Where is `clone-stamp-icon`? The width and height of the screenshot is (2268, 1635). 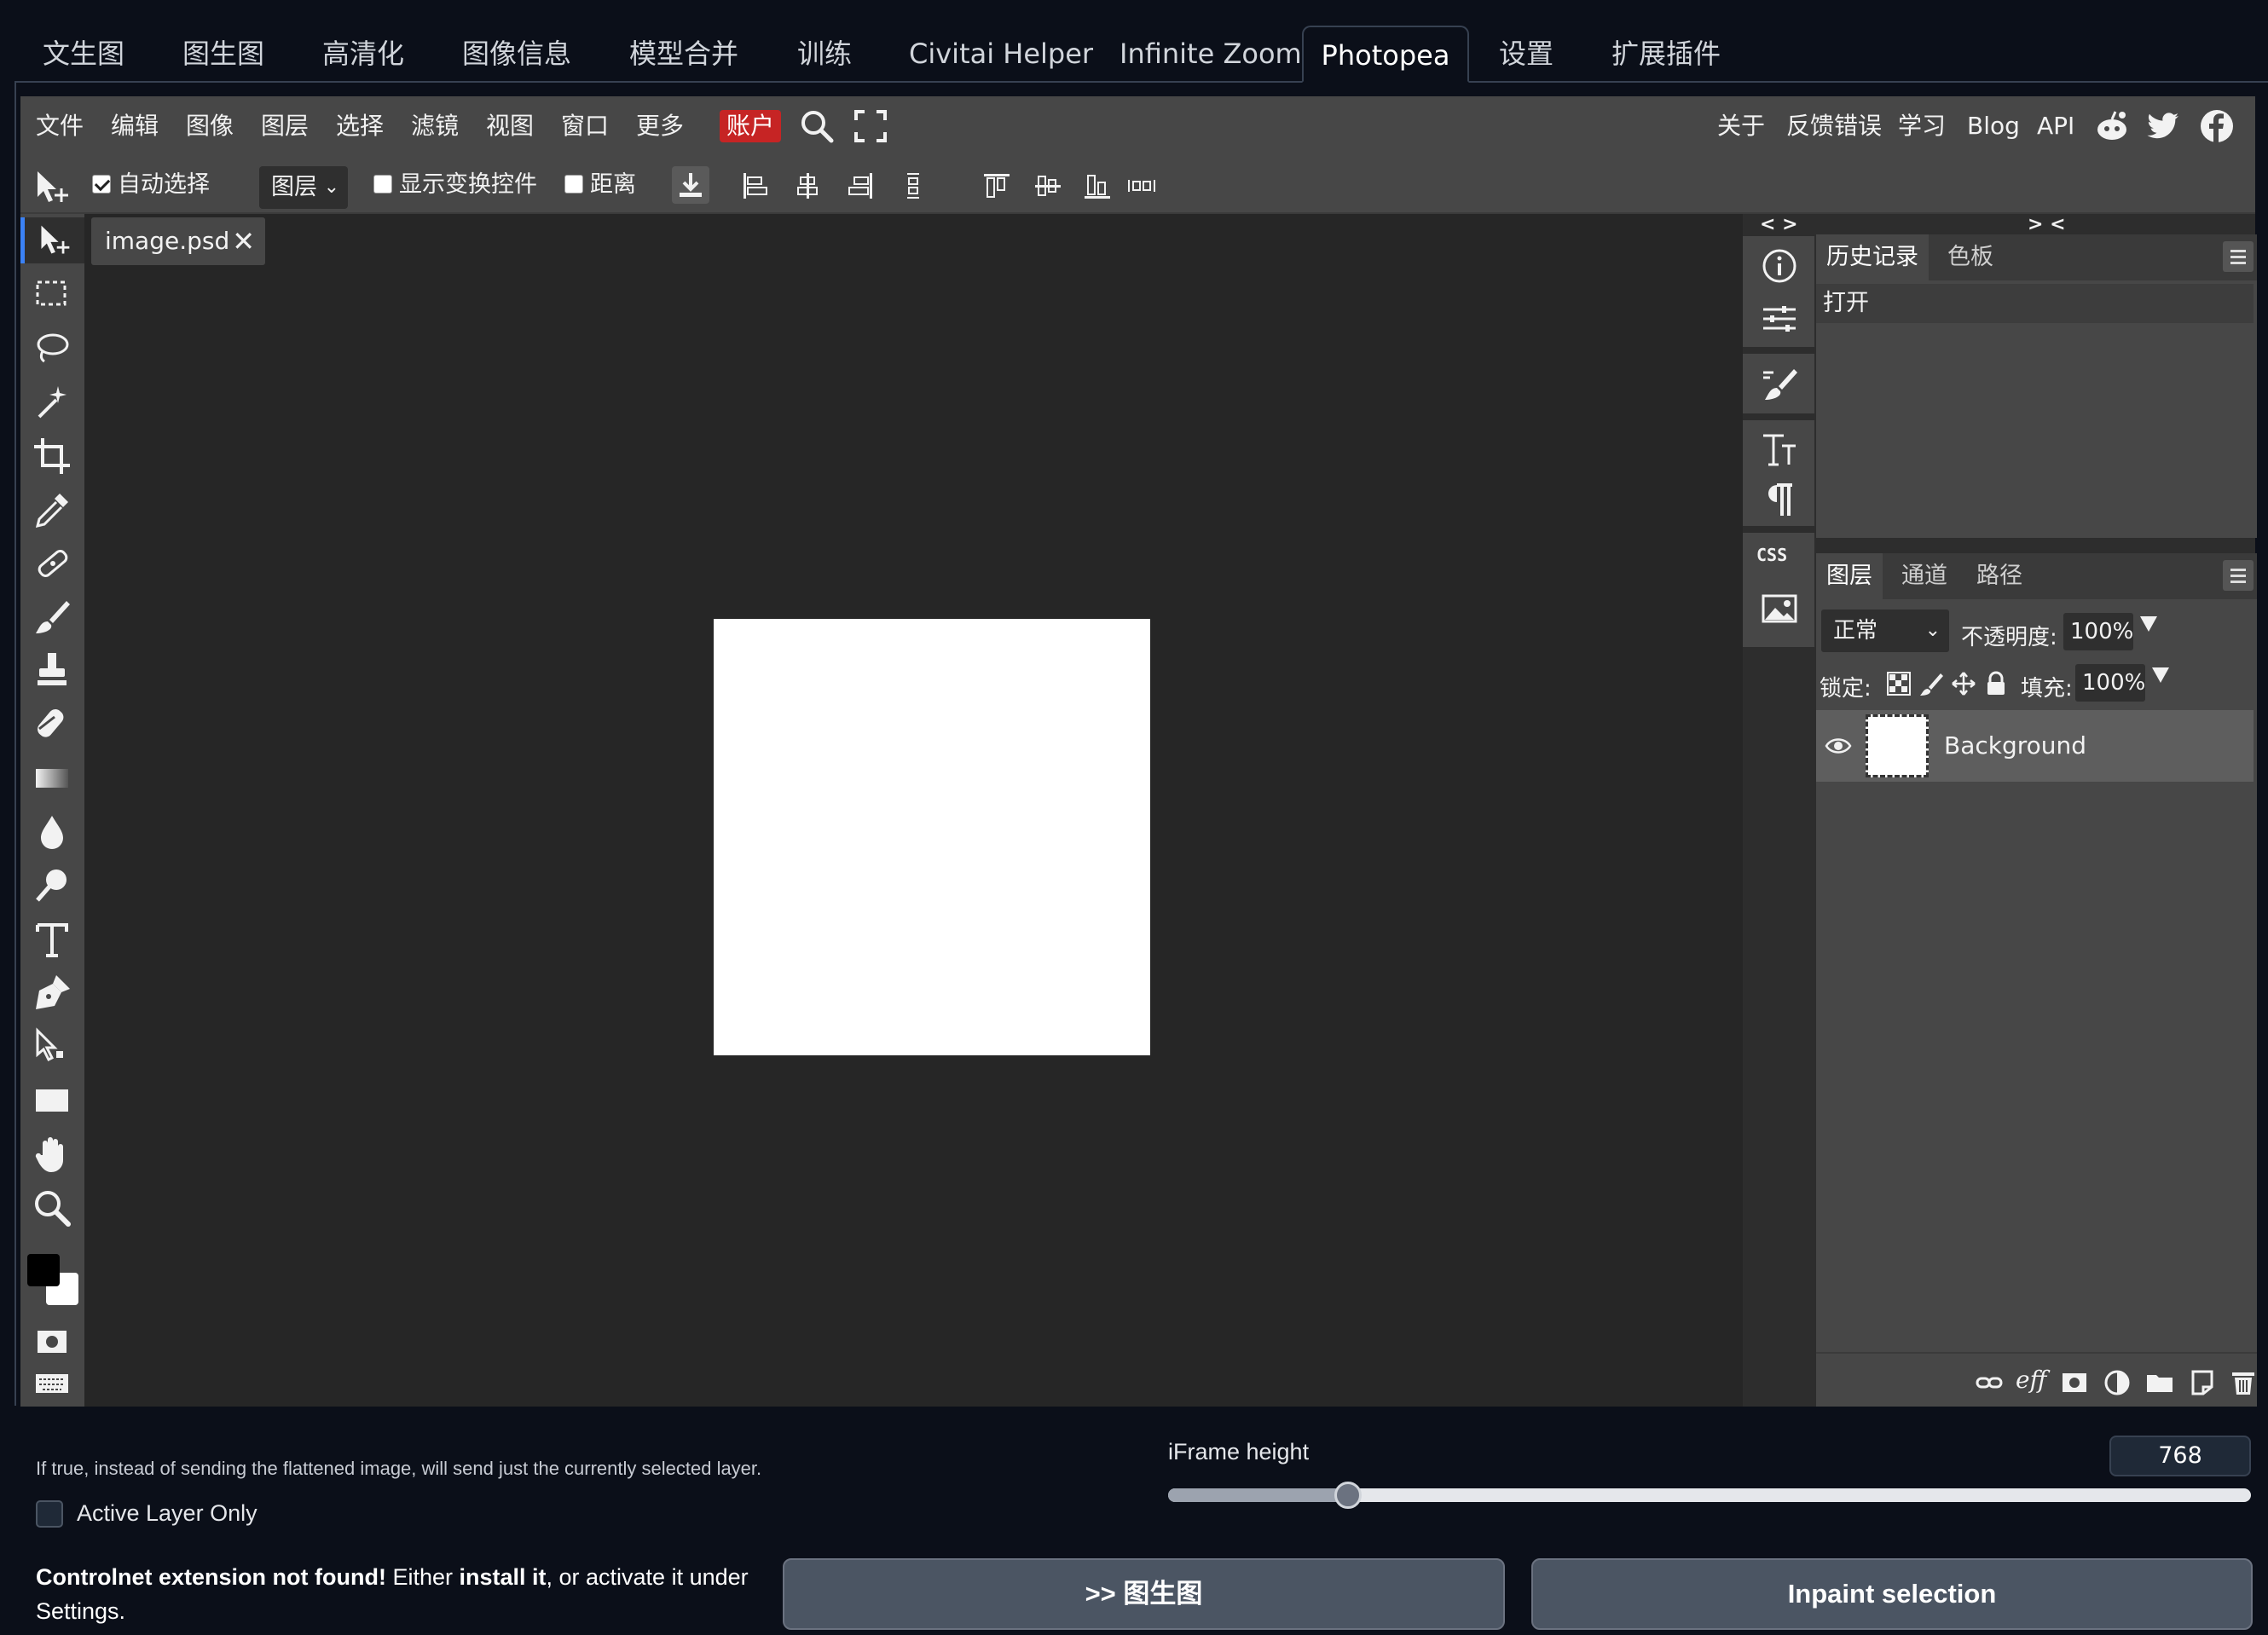
clone-stamp-icon is located at coordinates (52, 671).